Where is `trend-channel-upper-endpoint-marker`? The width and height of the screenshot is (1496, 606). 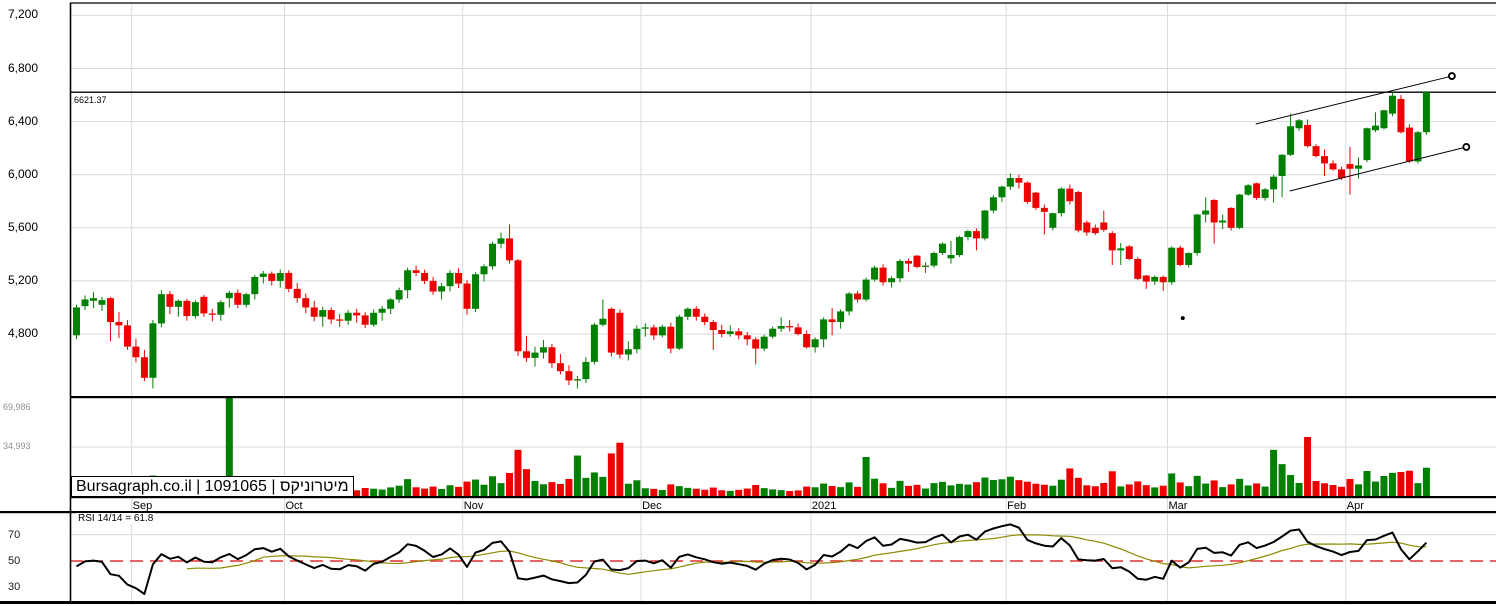 trend-channel-upper-endpoint-marker is located at coordinates (1451, 76).